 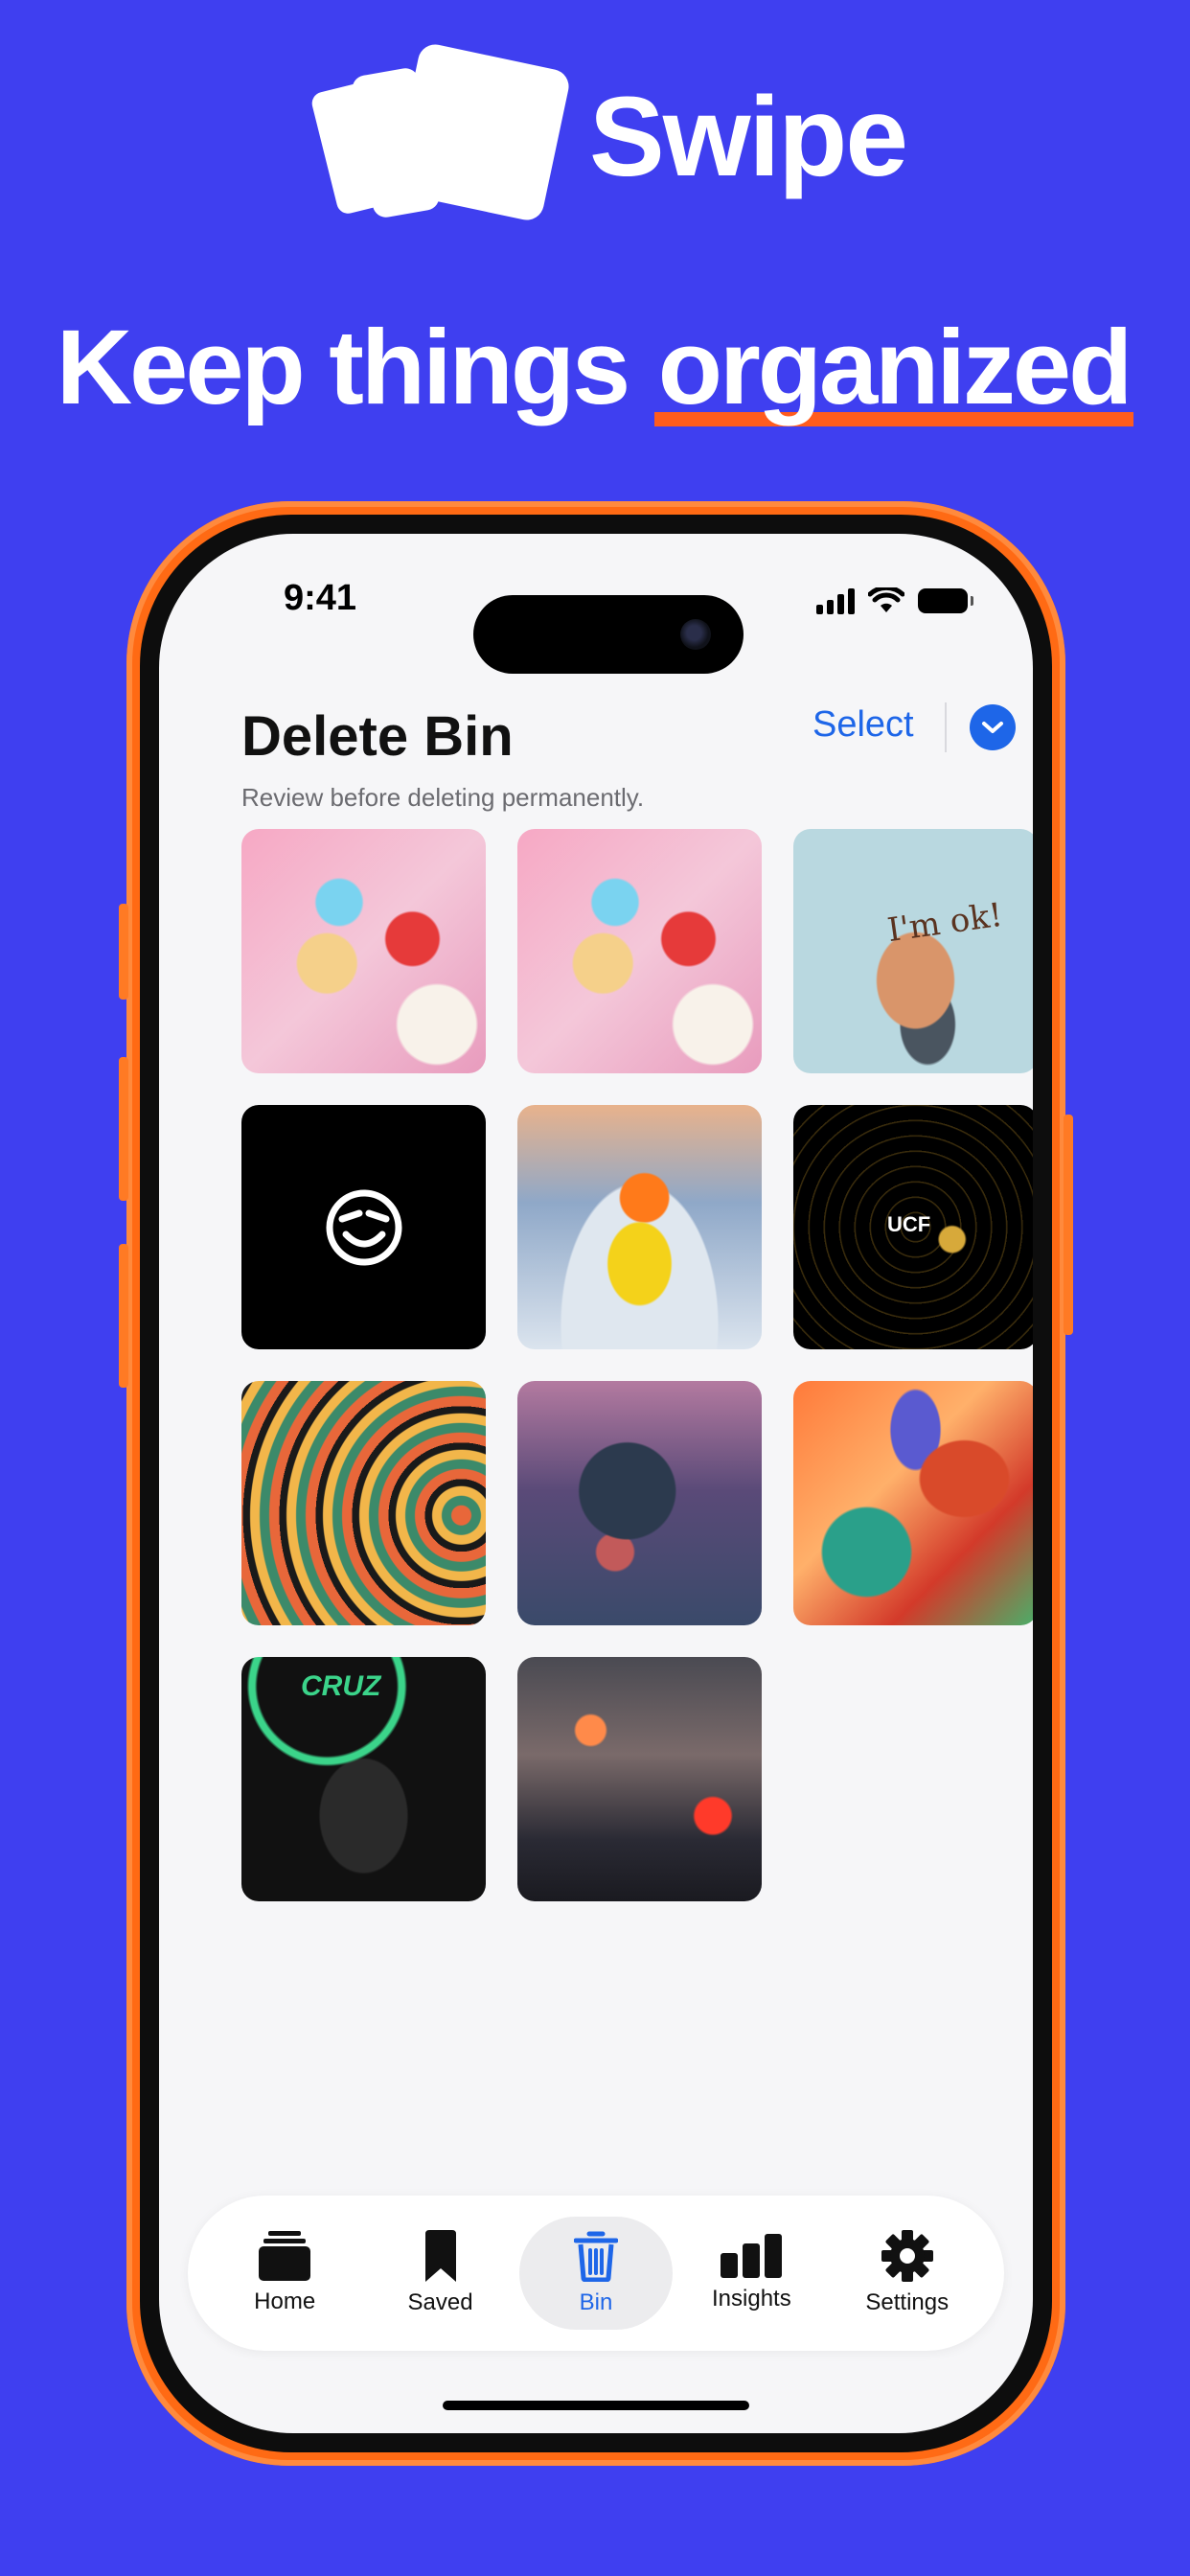 What do you see at coordinates (863, 725) in the screenshot?
I see `select-button: Select` at bounding box center [863, 725].